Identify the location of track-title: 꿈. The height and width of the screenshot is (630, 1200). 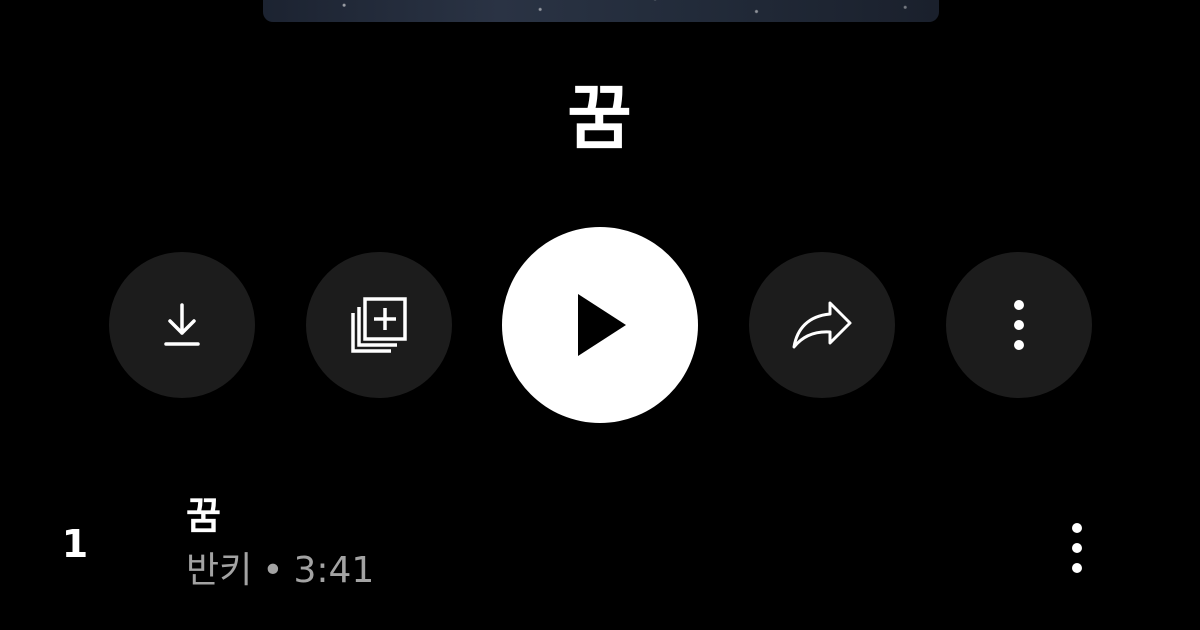
(203, 516).